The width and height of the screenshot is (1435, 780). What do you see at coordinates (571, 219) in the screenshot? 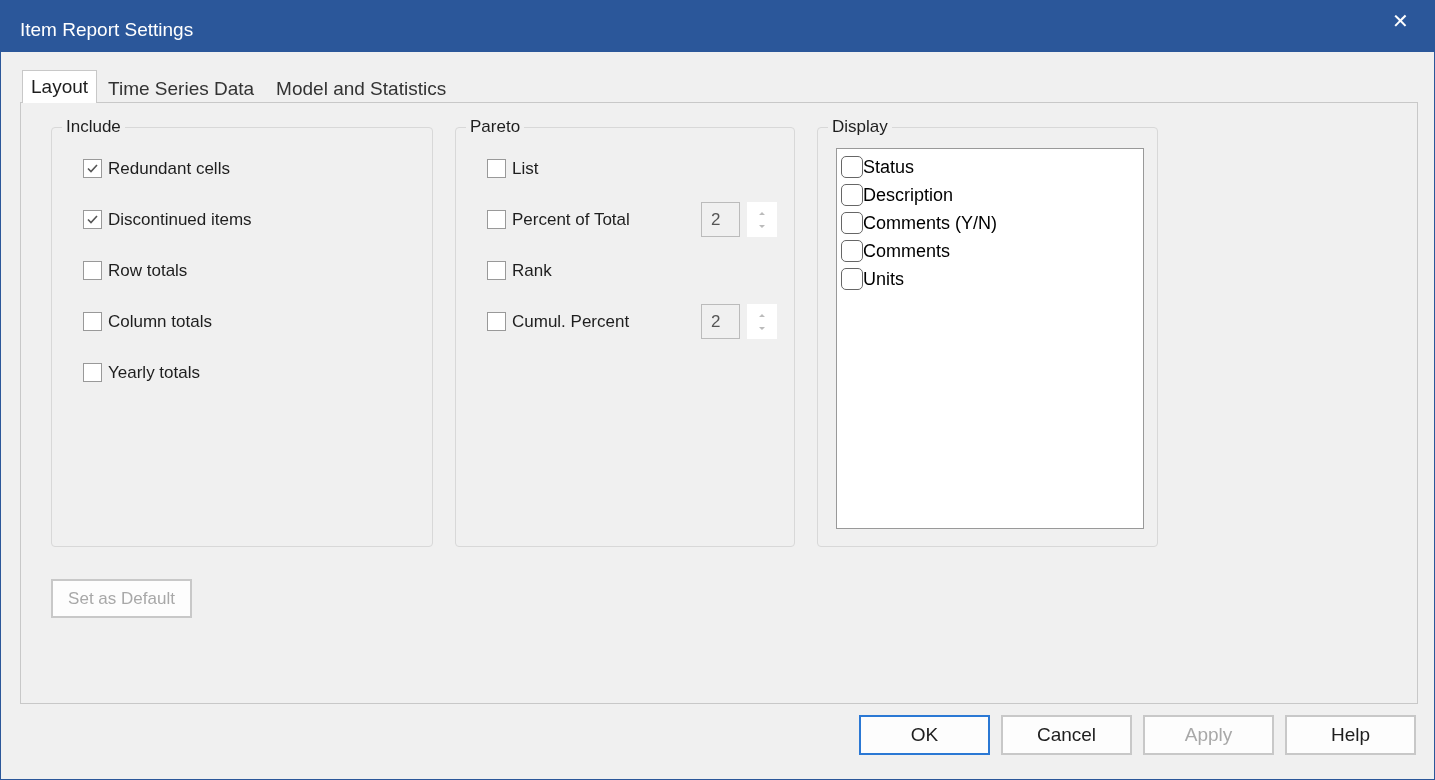
I see `checkbox-label: Percent of Total` at bounding box center [571, 219].